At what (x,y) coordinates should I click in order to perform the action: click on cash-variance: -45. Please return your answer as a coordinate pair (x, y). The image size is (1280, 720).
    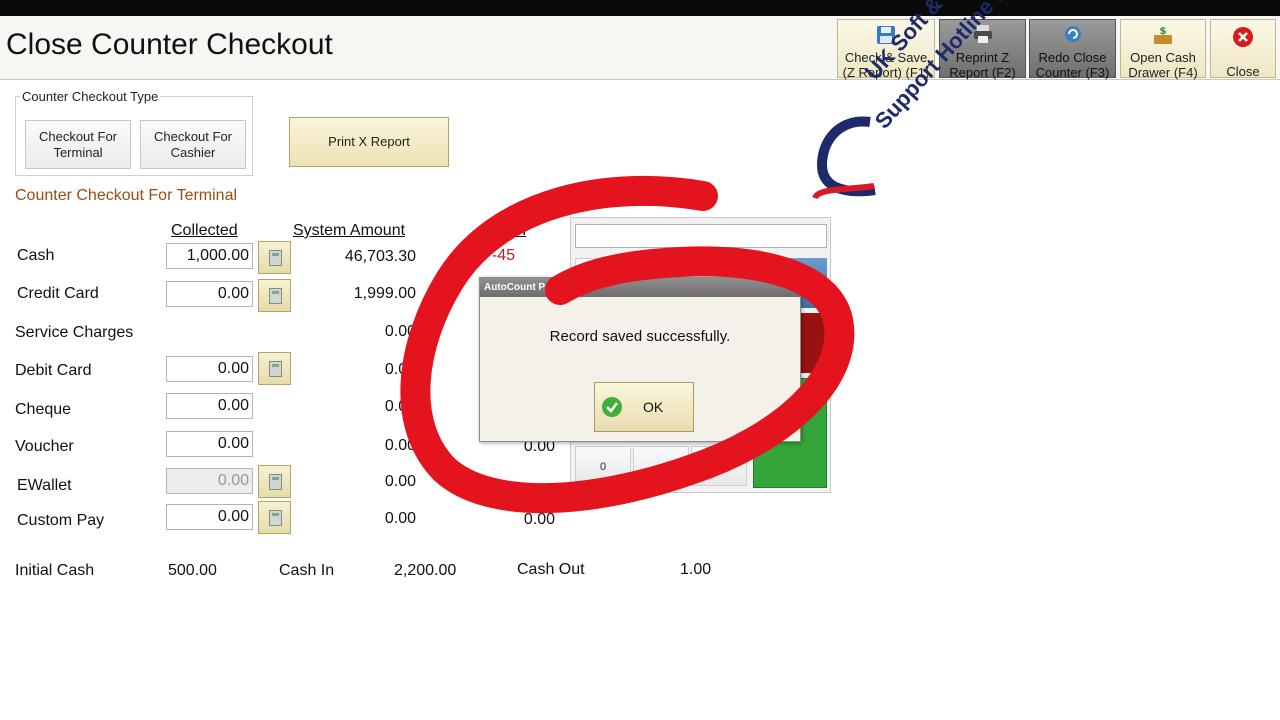
    Looking at the image, I should click on (503, 255).